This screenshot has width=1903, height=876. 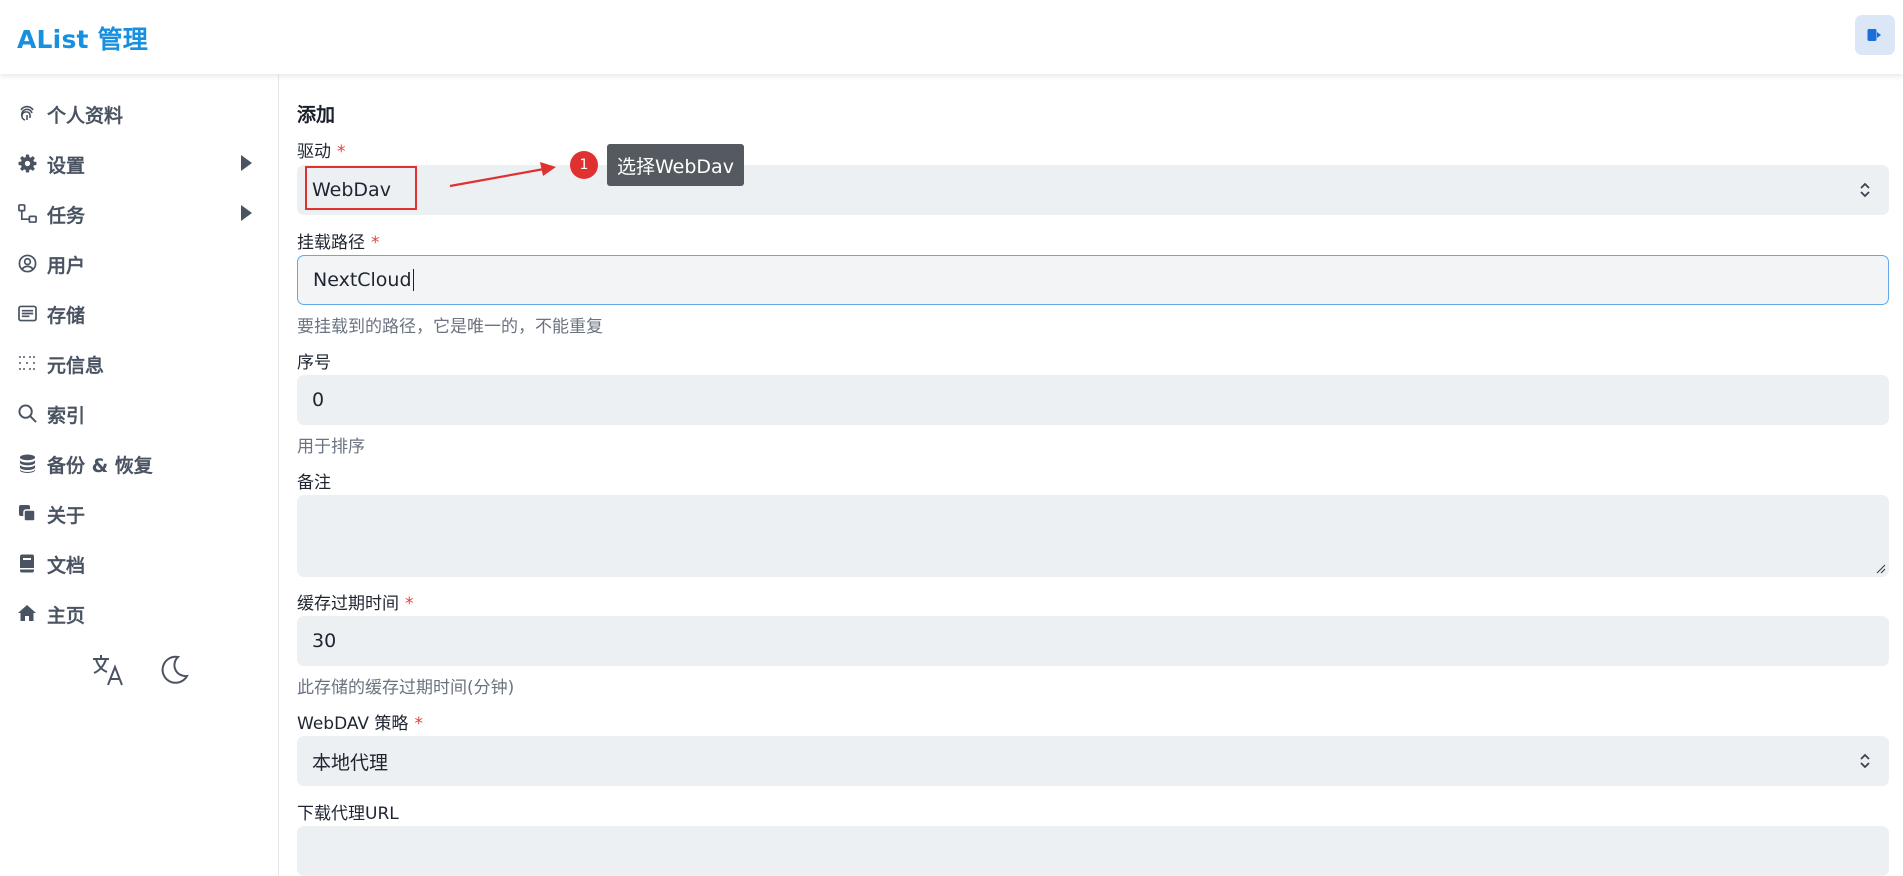 What do you see at coordinates (27, 563) in the screenshot?
I see `book-icon` at bounding box center [27, 563].